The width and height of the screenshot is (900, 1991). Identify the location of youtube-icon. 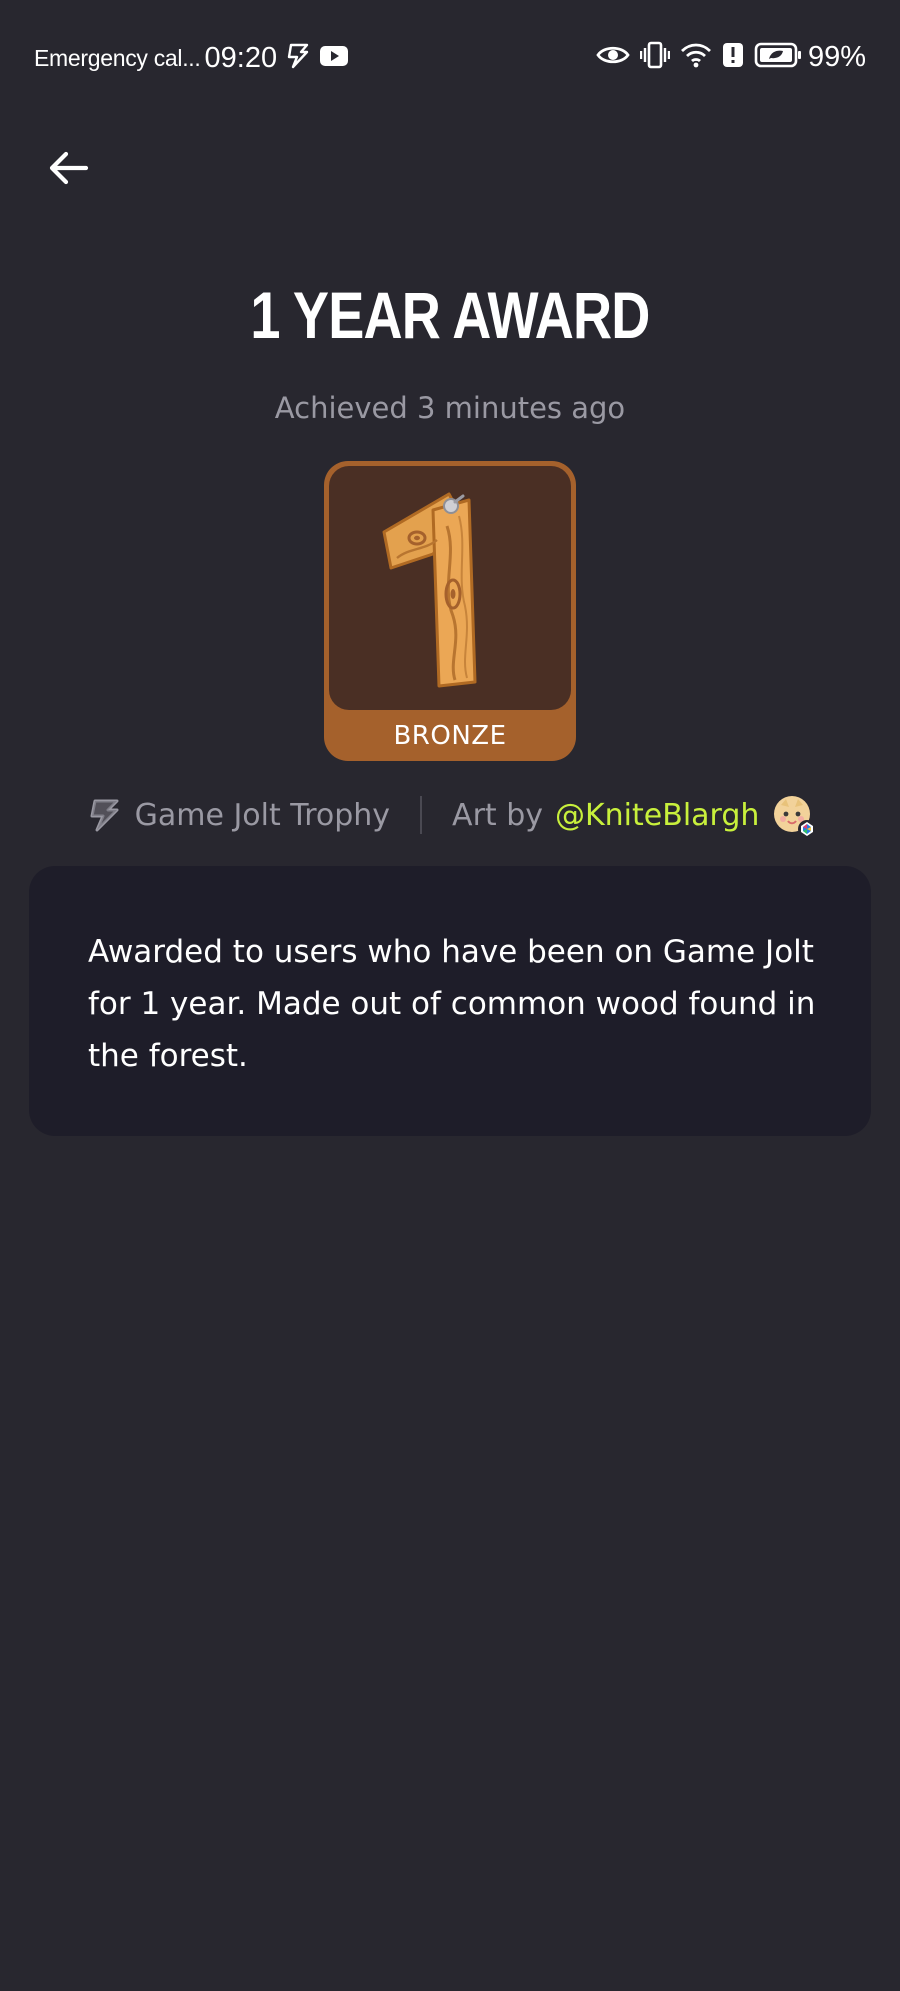
(334, 58).